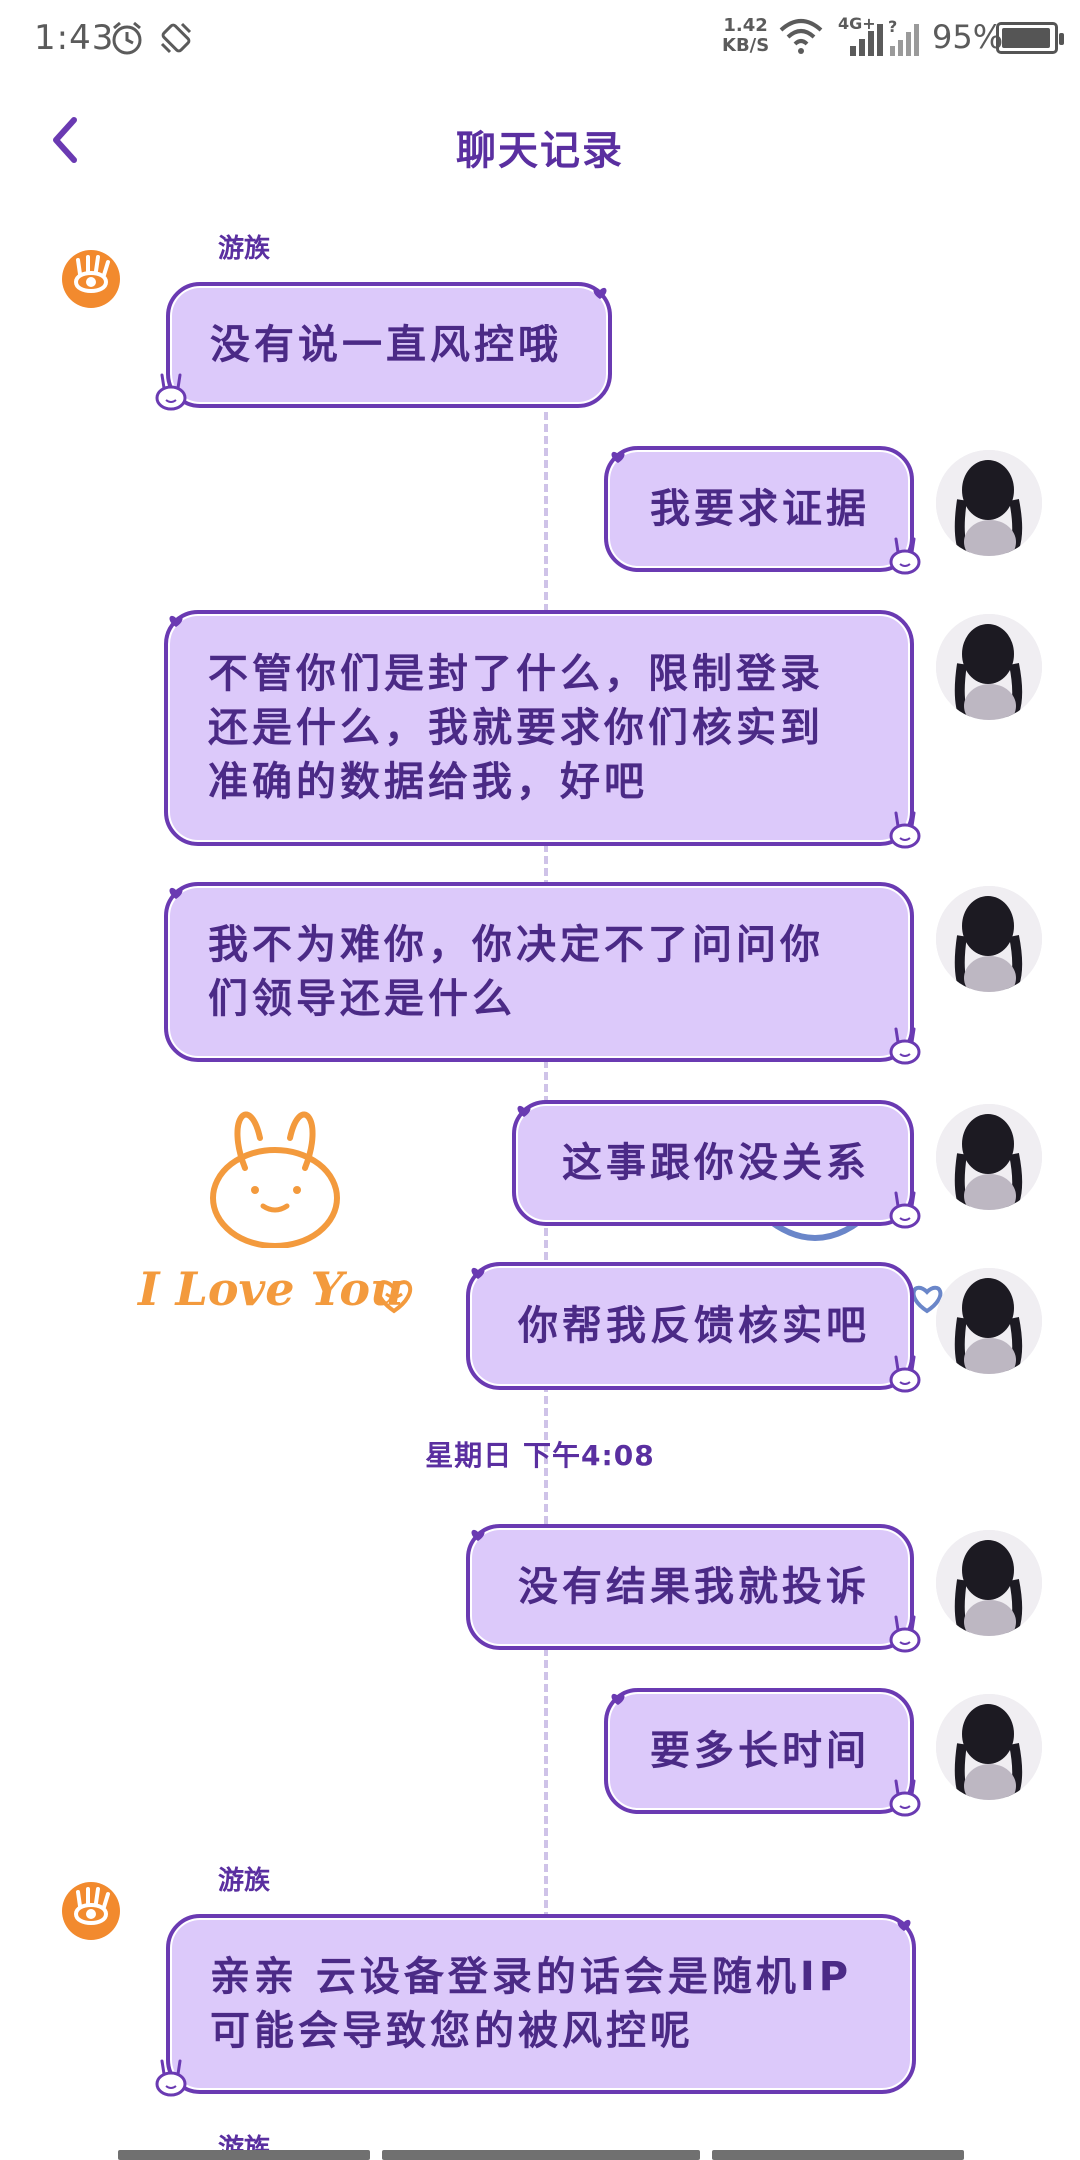 The image size is (1080, 2160). I want to click on message-bubble: 没有结果我就投诉, so click(690, 1587).